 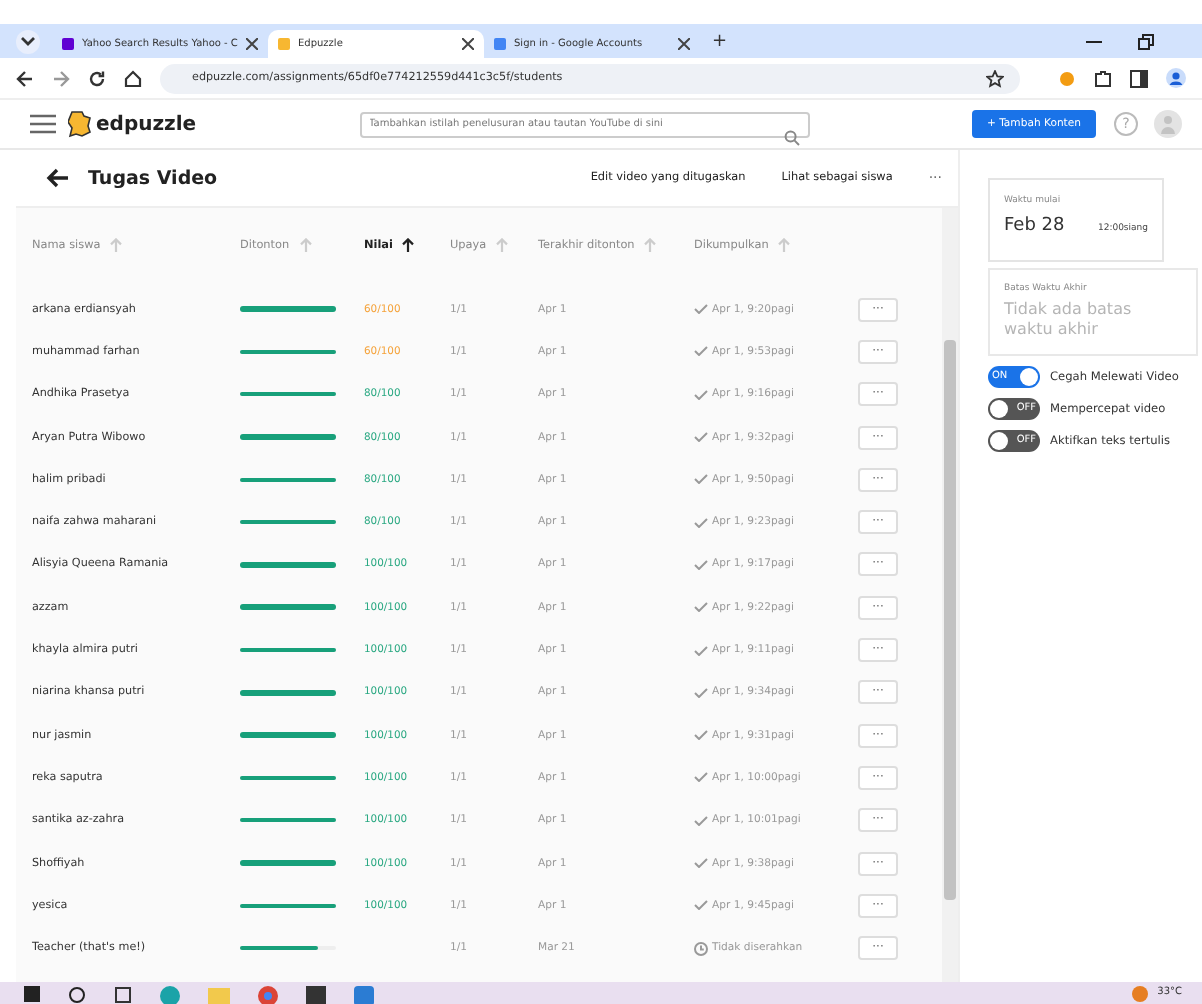 I want to click on reload-icon, so click(x=97, y=78).